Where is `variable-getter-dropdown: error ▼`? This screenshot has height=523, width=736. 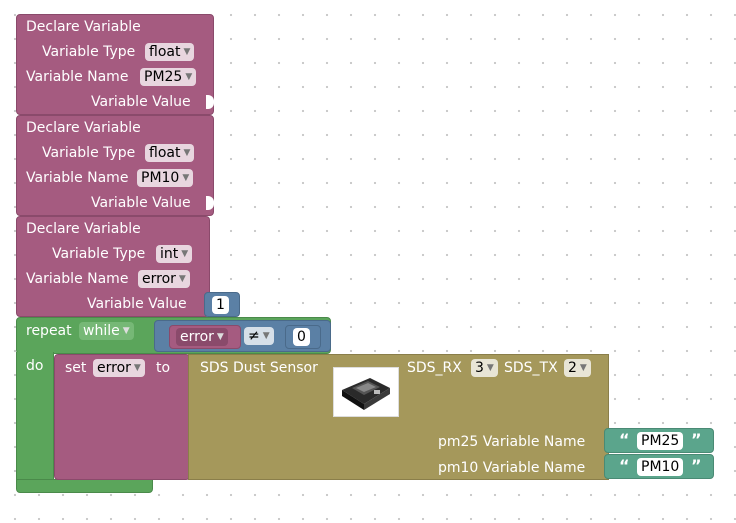
variable-getter-dropdown: error ▼ is located at coordinates (202, 337).